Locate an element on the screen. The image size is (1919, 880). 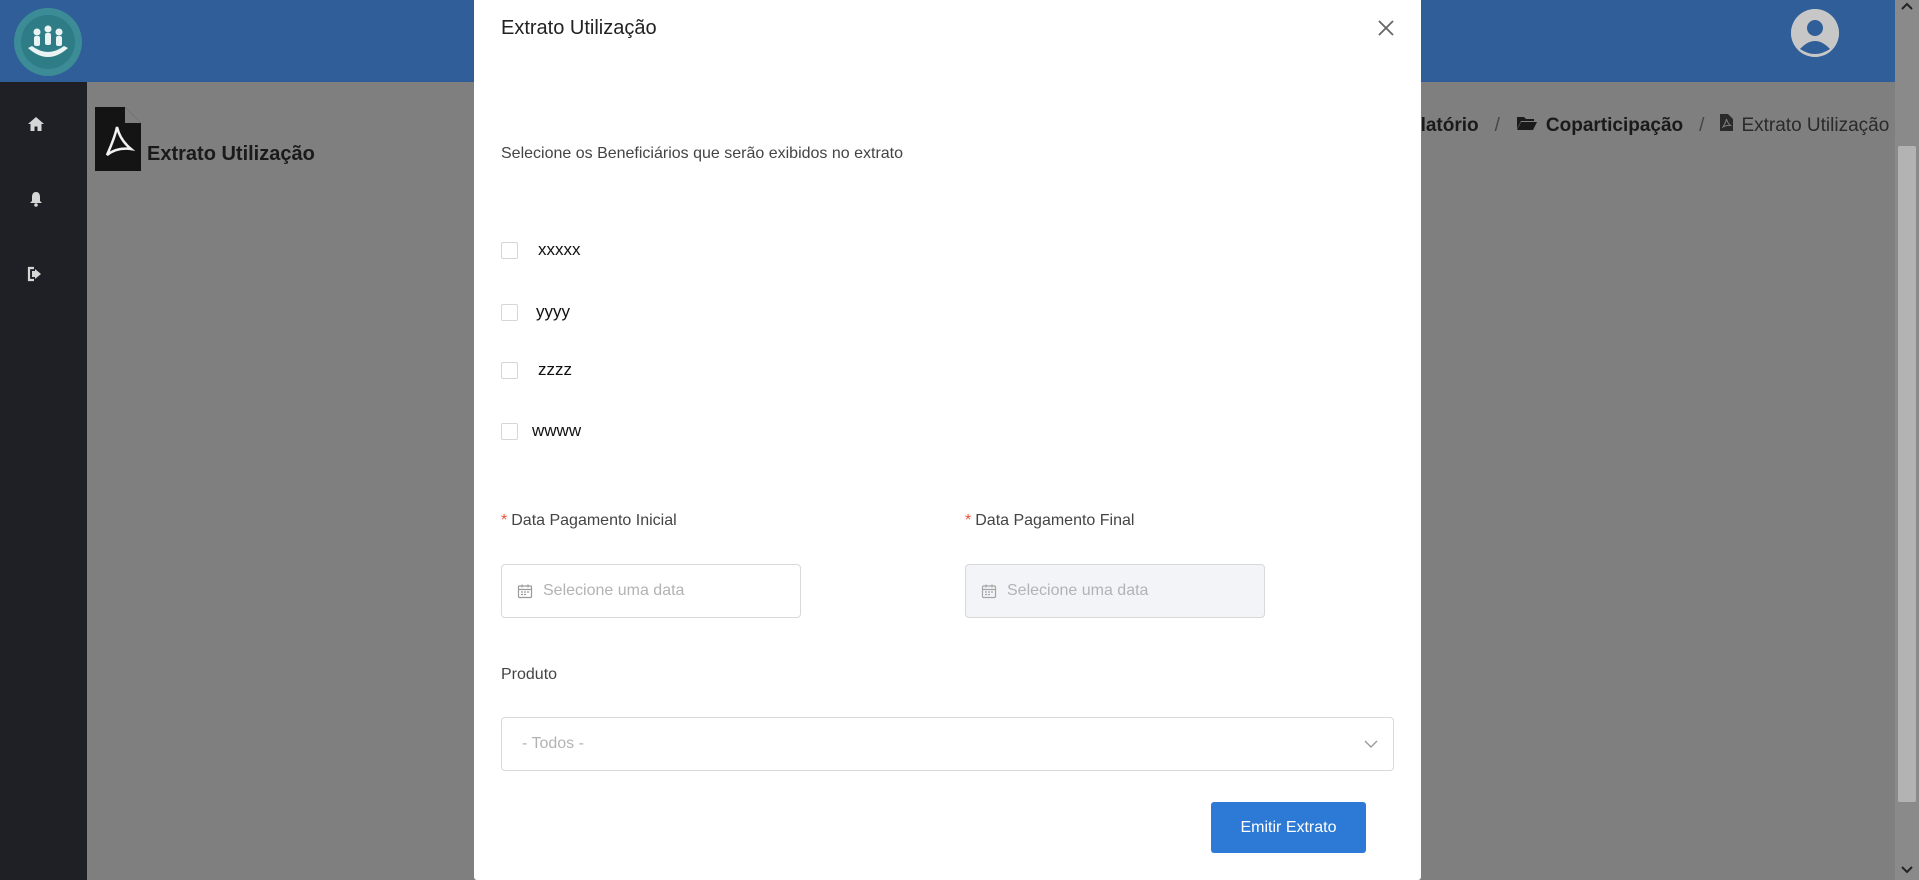
scroll-down-icon is located at coordinates (1907, 871).